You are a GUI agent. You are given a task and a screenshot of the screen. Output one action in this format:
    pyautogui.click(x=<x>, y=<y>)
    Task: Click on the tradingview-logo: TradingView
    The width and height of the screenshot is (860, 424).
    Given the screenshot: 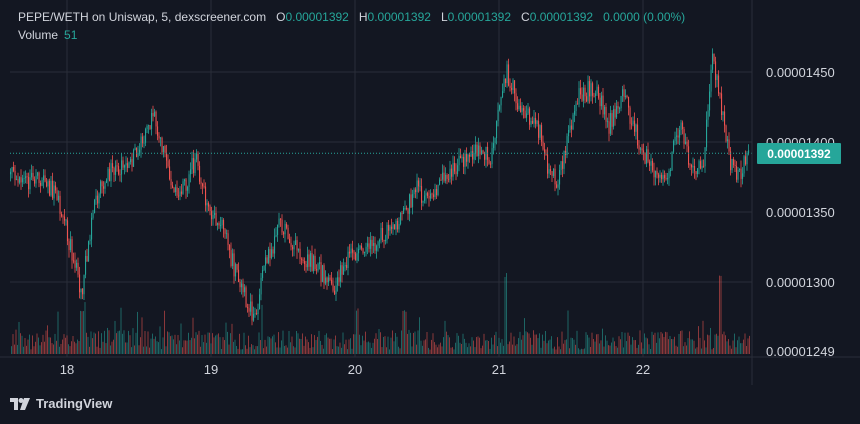 What is the action you would take?
    pyautogui.click(x=61, y=403)
    